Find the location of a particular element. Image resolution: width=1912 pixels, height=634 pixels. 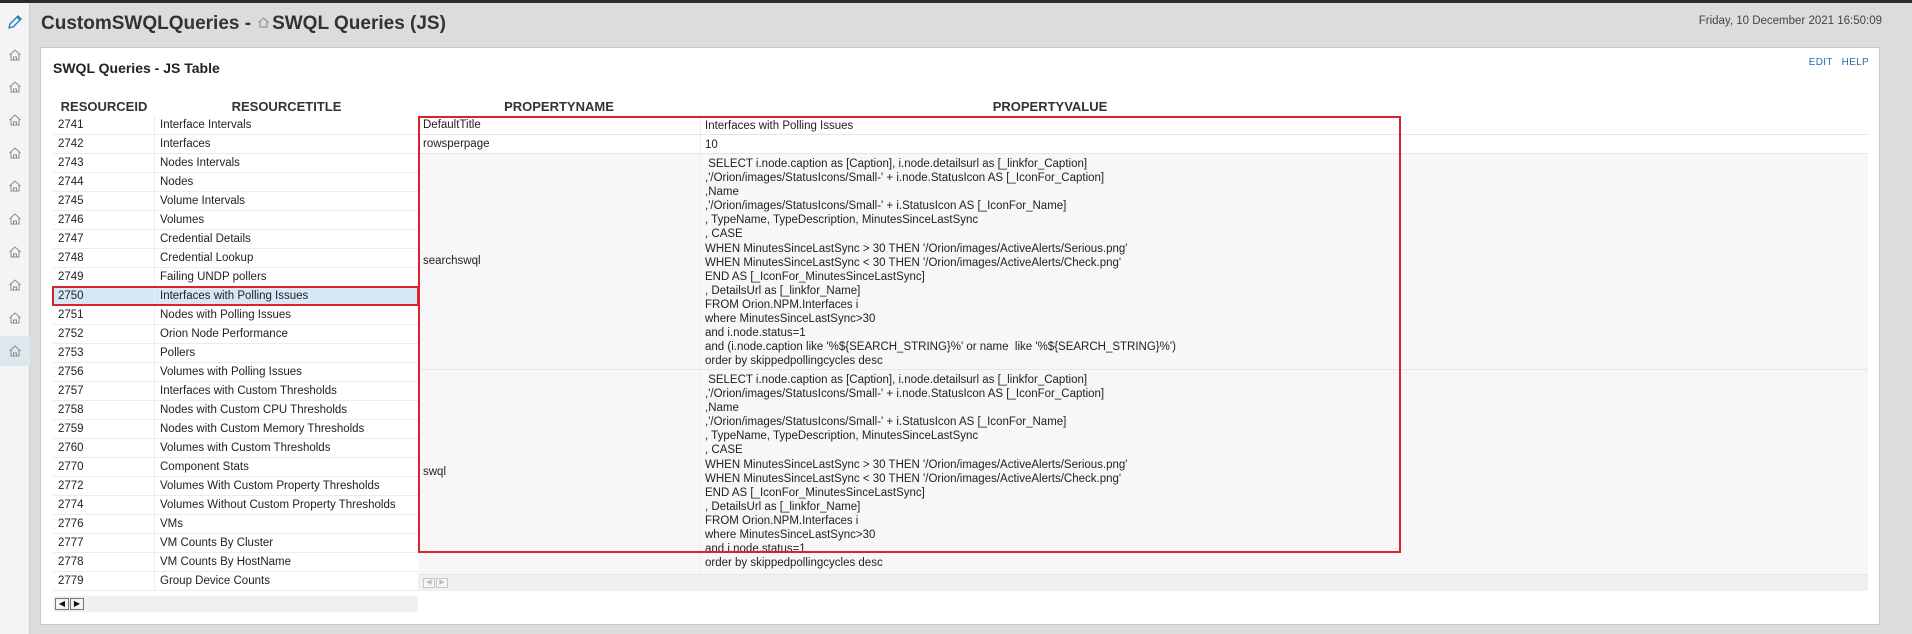

column-header-propertyvalue: PROPERTYVALUE is located at coordinates (1050, 106).